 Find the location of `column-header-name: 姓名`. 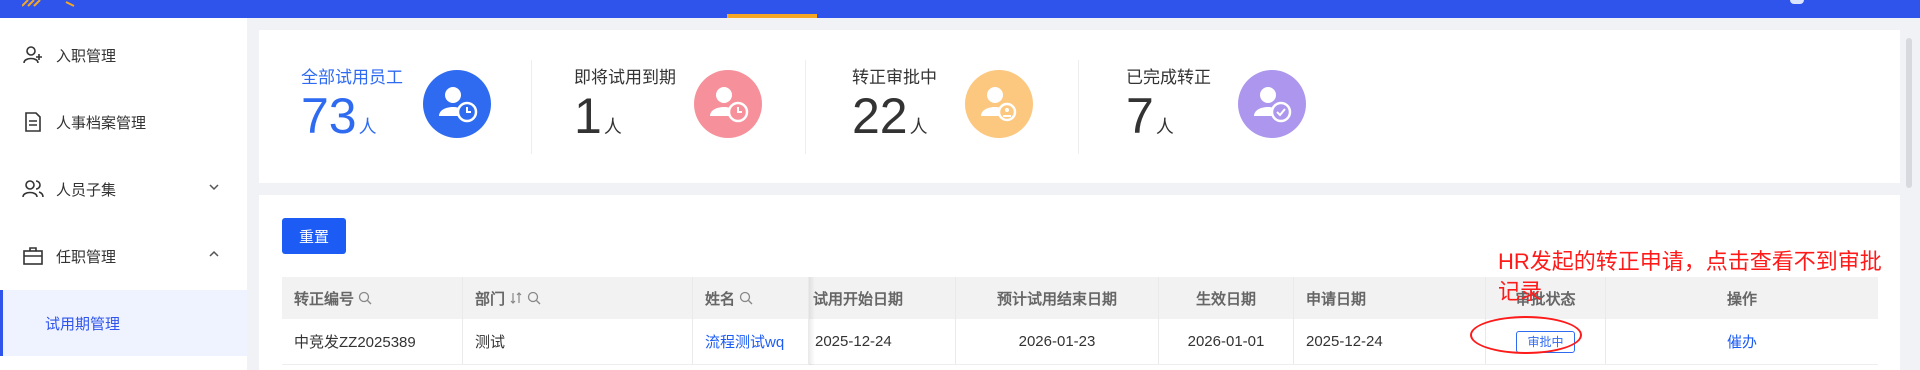

column-header-name: 姓名 is located at coordinates (751, 298).